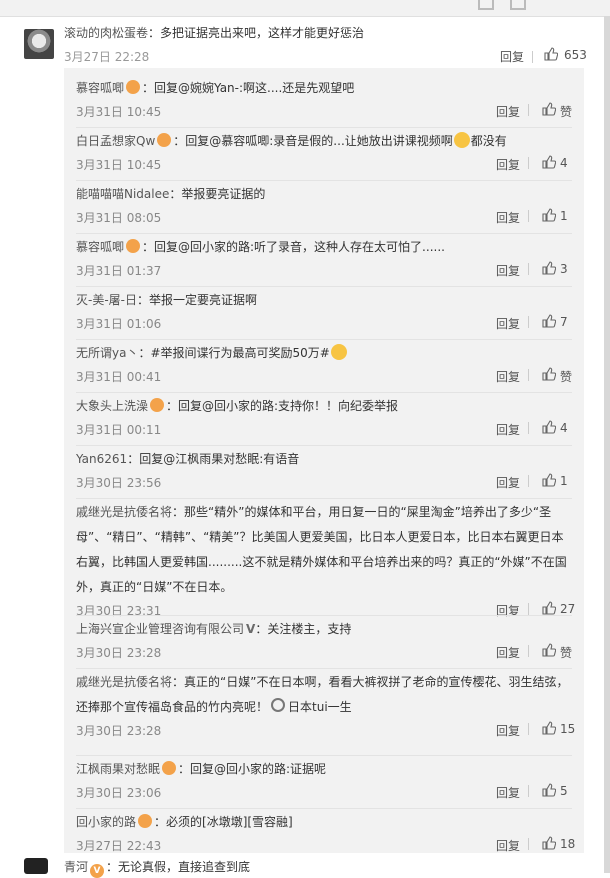  Describe the element at coordinates (119, 165) in the screenshot. I see `reply-time: 3月31日 10:45` at that location.